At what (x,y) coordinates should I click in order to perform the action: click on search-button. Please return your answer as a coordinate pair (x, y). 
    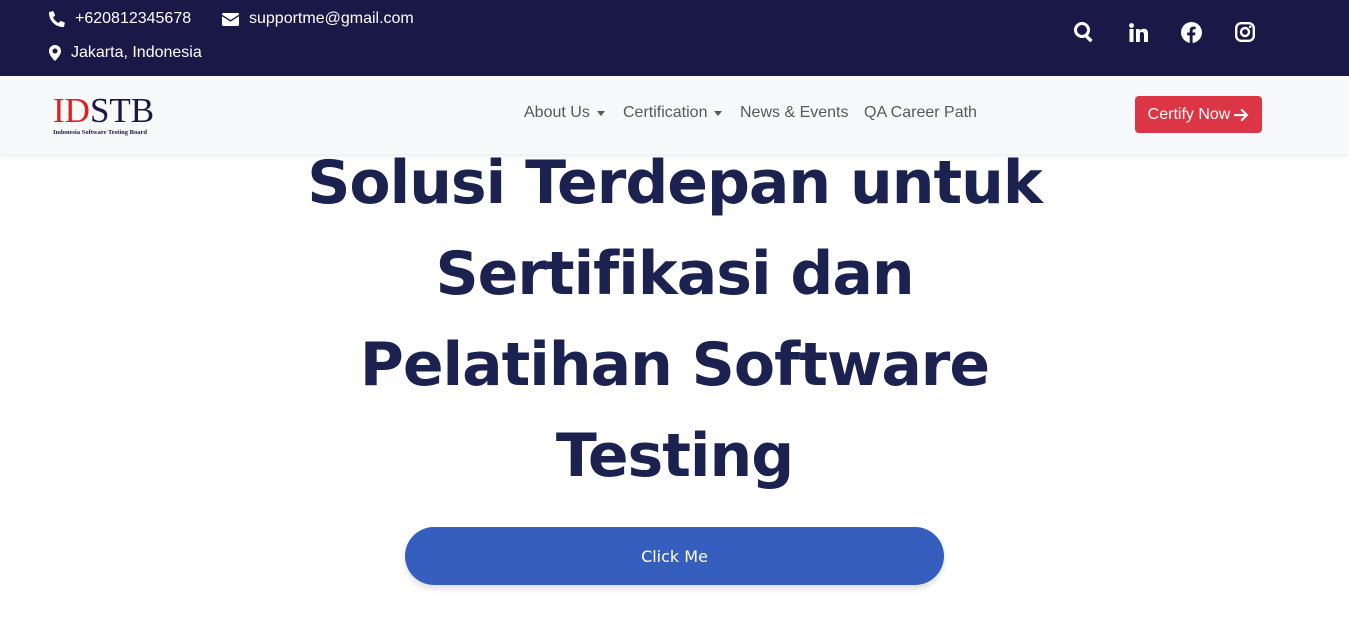
    Looking at the image, I should click on (1084, 32).